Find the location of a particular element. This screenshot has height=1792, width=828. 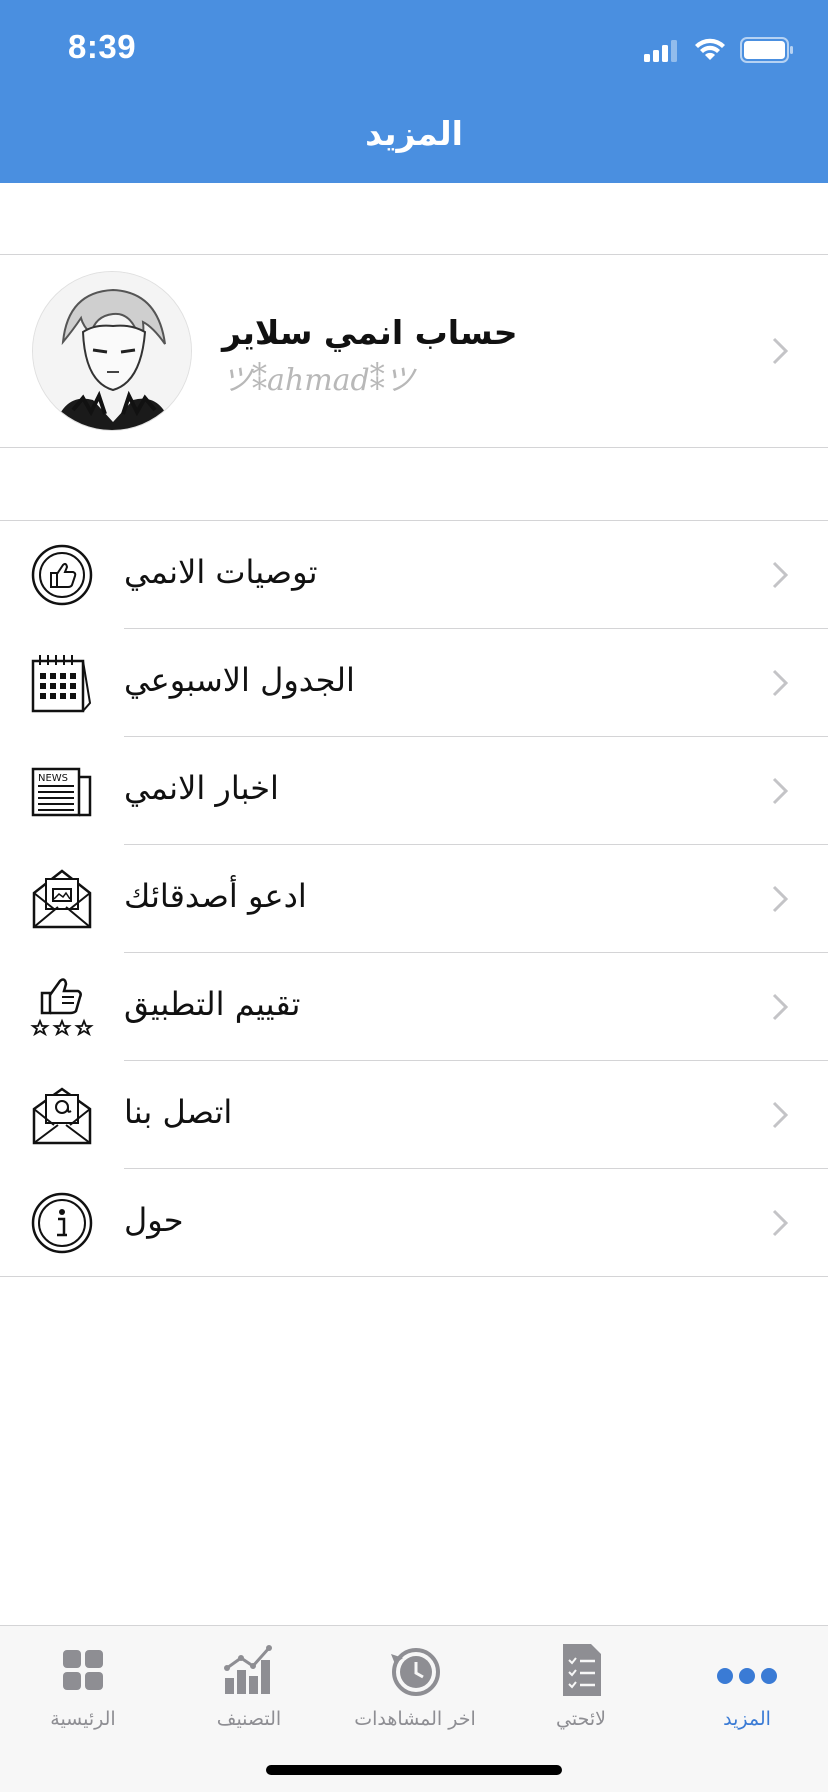

menu-item-anime-recommendations: توصيات الانمي is located at coordinates (414, 575).